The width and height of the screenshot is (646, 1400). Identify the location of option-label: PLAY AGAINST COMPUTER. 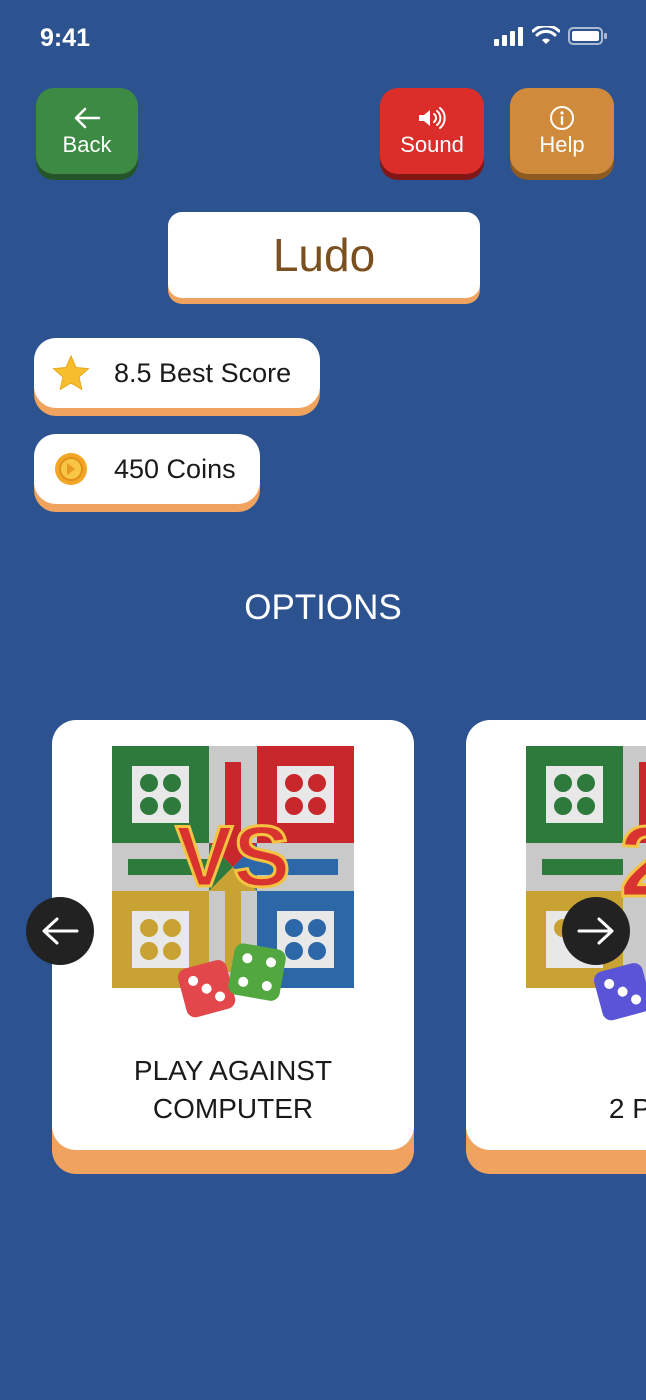
(233, 1090).